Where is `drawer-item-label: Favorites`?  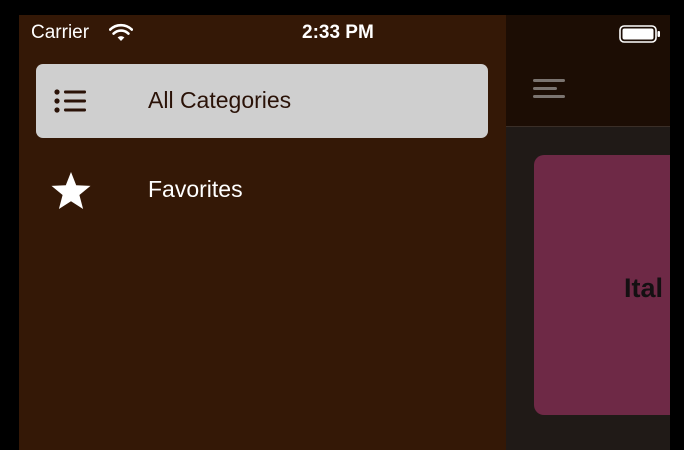 drawer-item-label: Favorites is located at coordinates (195, 189).